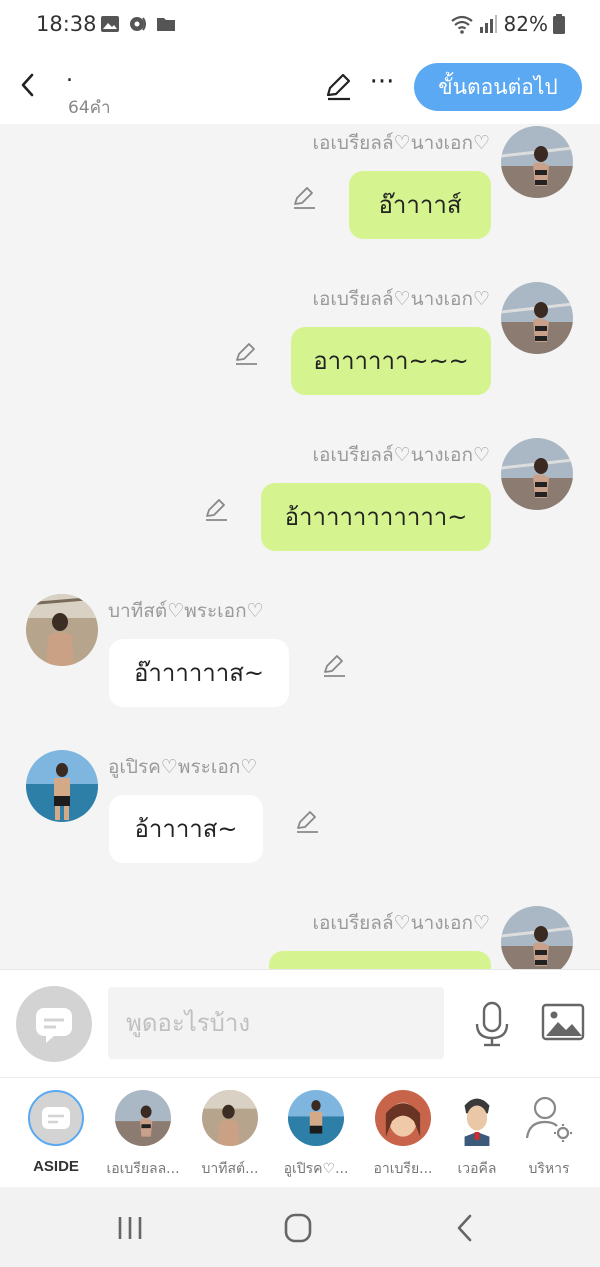 This screenshot has height=1267, width=600. I want to click on back-nav-icon, so click(466, 1228).